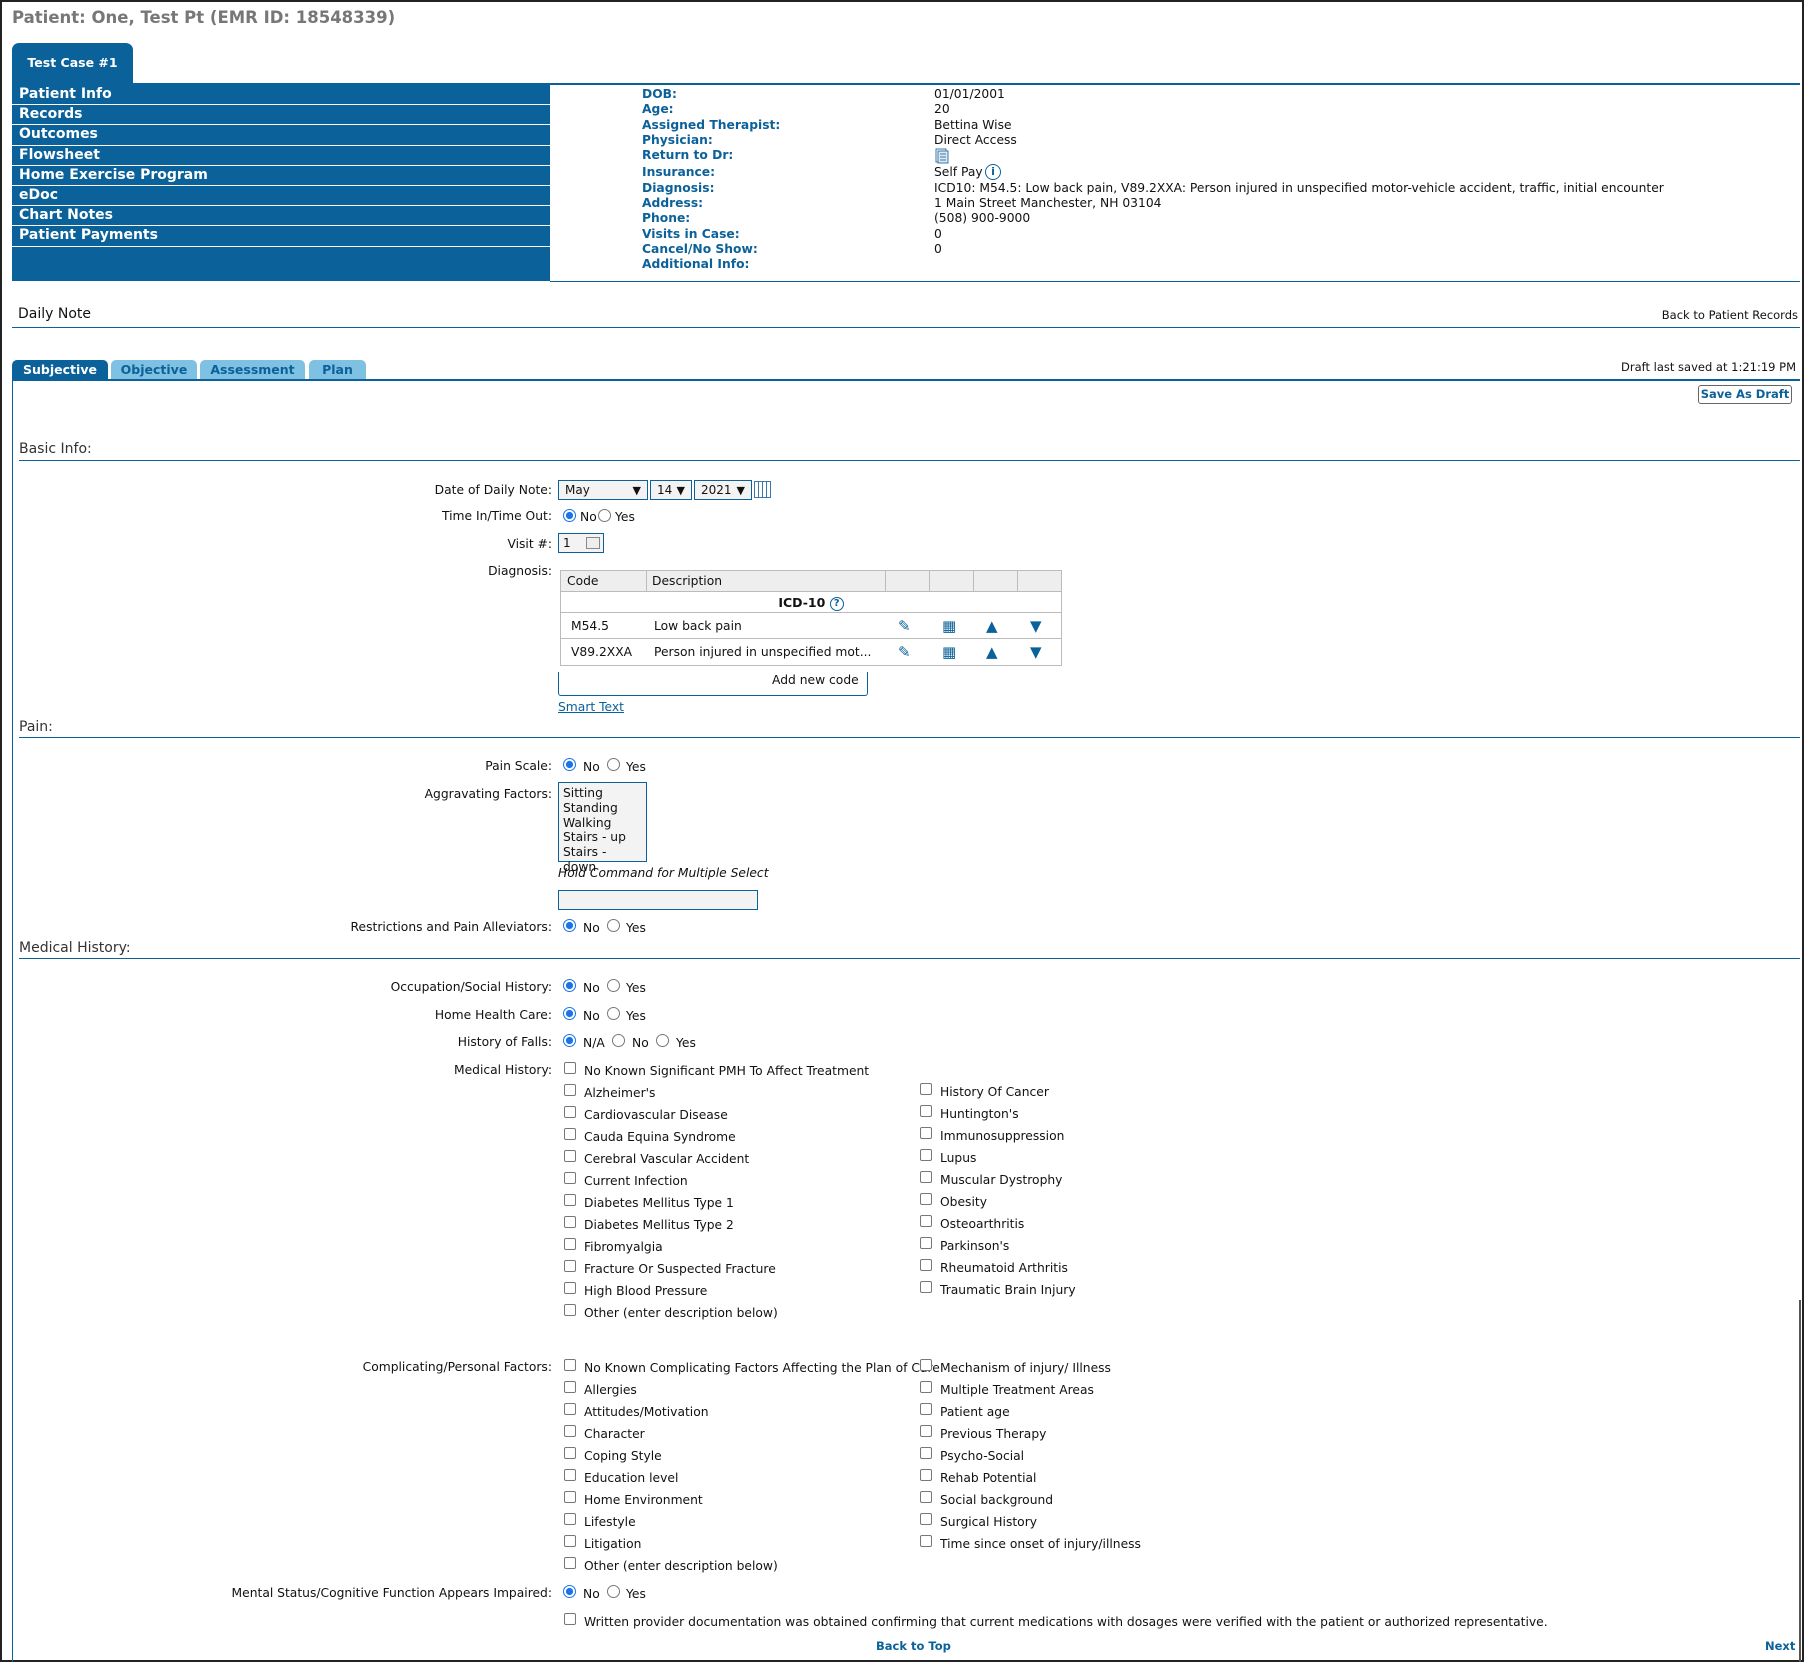  Describe the element at coordinates (581, 543) in the screenshot. I see `visit-number-input: 1` at that location.